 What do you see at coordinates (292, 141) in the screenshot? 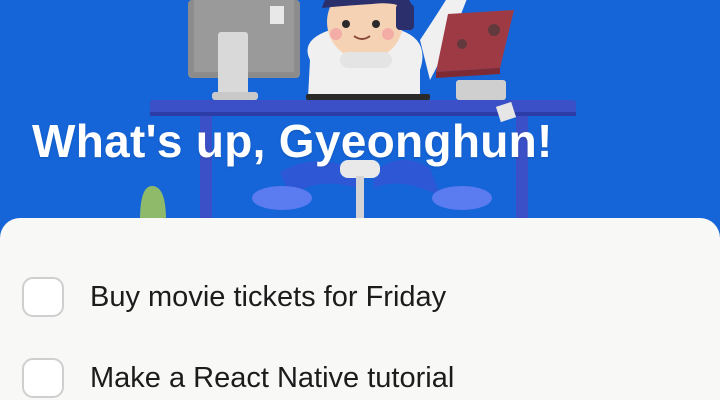
I see `greeting-title: What's up, Gyeonghun!` at bounding box center [292, 141].